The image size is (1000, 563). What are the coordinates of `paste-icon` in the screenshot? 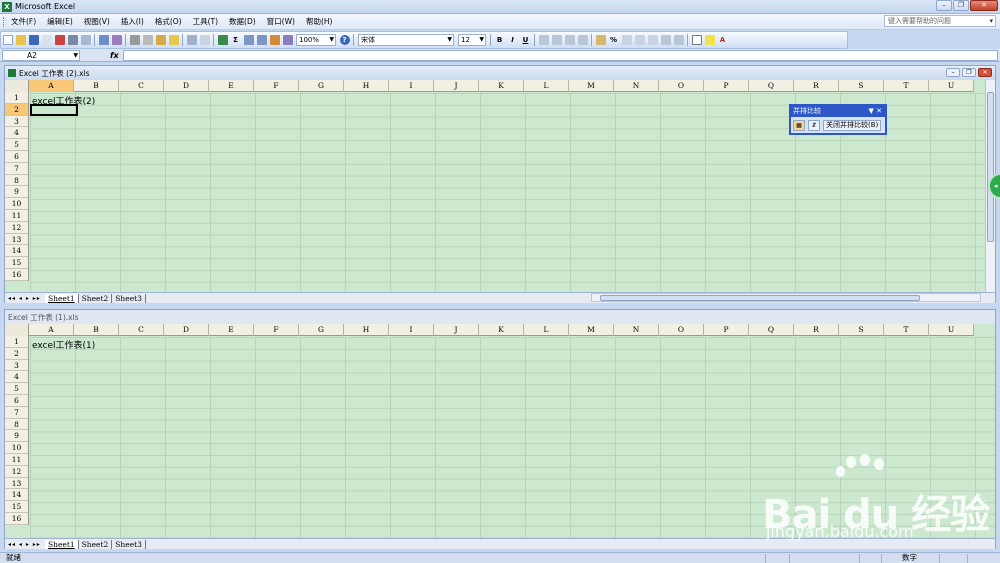 It's located at (160, 40).